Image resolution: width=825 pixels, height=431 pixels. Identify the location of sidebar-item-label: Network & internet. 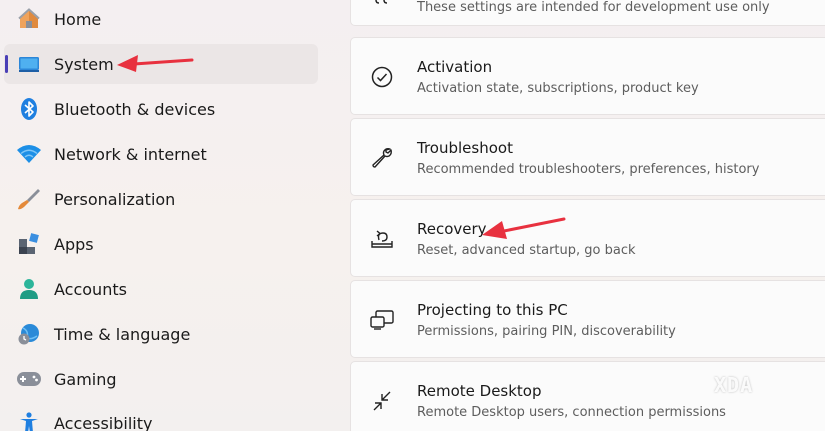
(130, 154).